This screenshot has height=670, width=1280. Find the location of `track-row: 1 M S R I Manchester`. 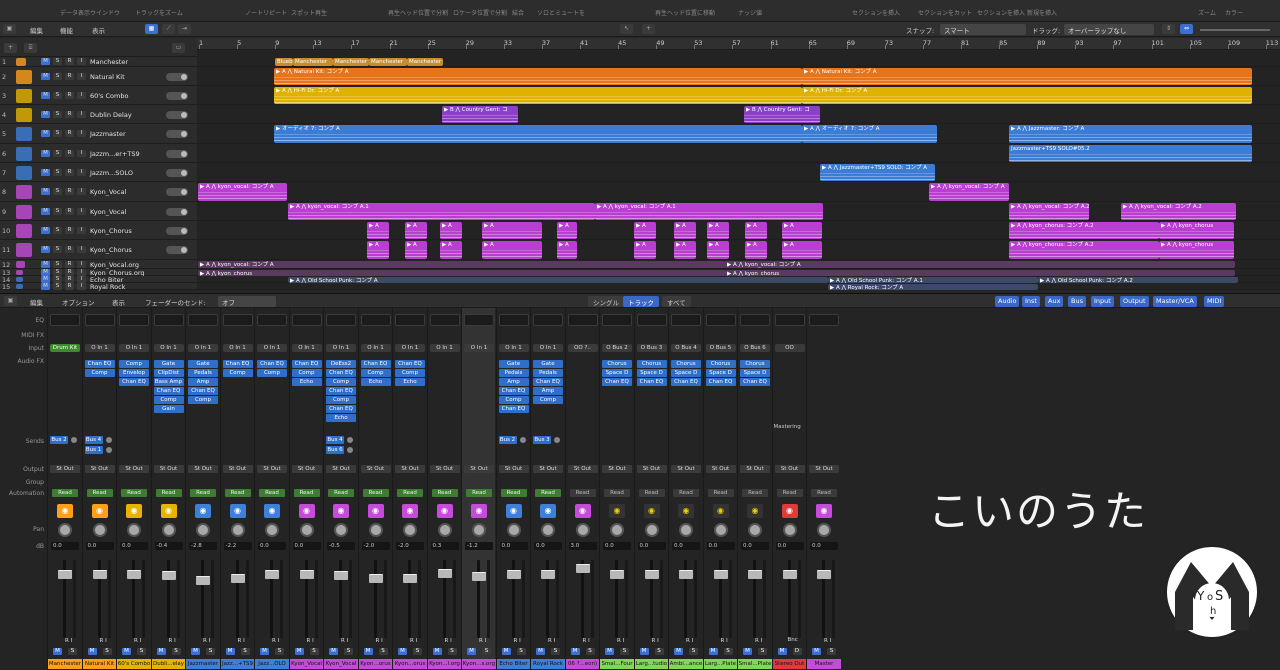

track-row: 1 M S R I Manchester is located at coordinates (98, 62).